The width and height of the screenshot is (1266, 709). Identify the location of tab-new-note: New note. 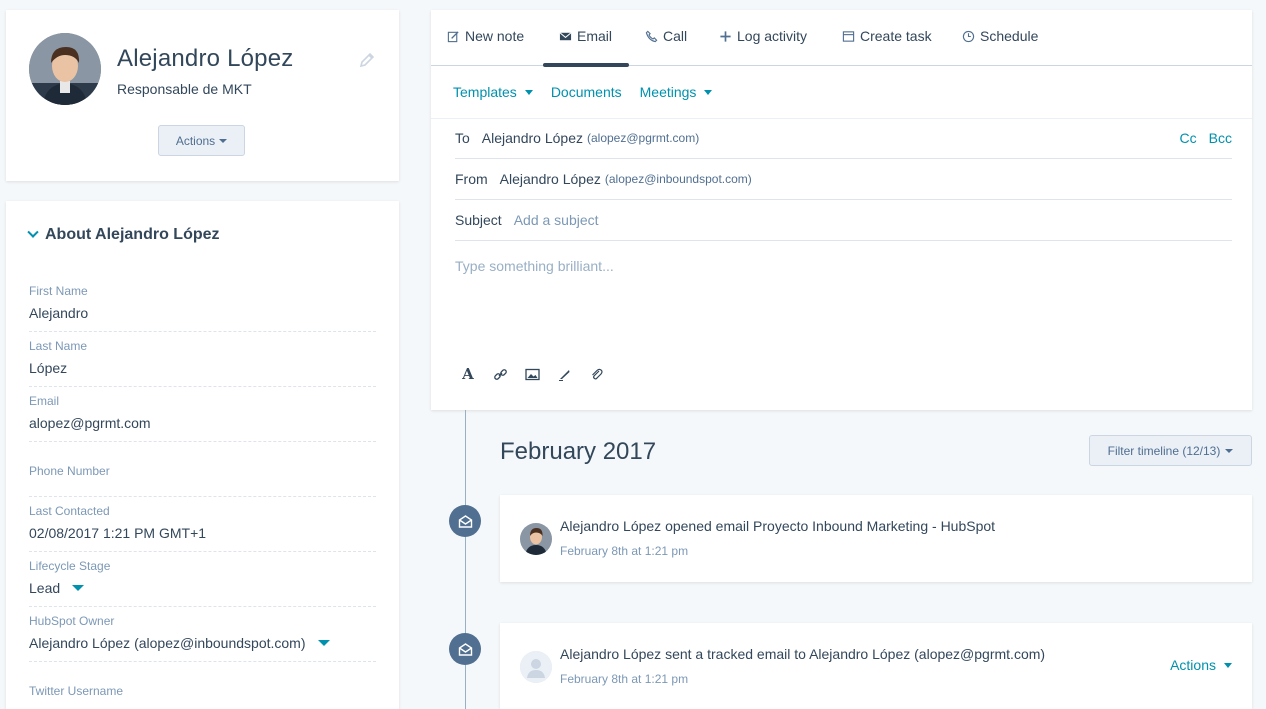
(485, 36).